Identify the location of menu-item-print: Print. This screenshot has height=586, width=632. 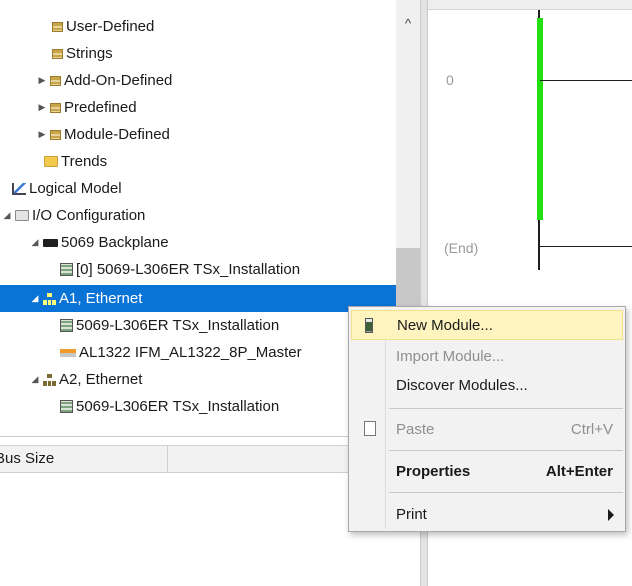
(487, 514).